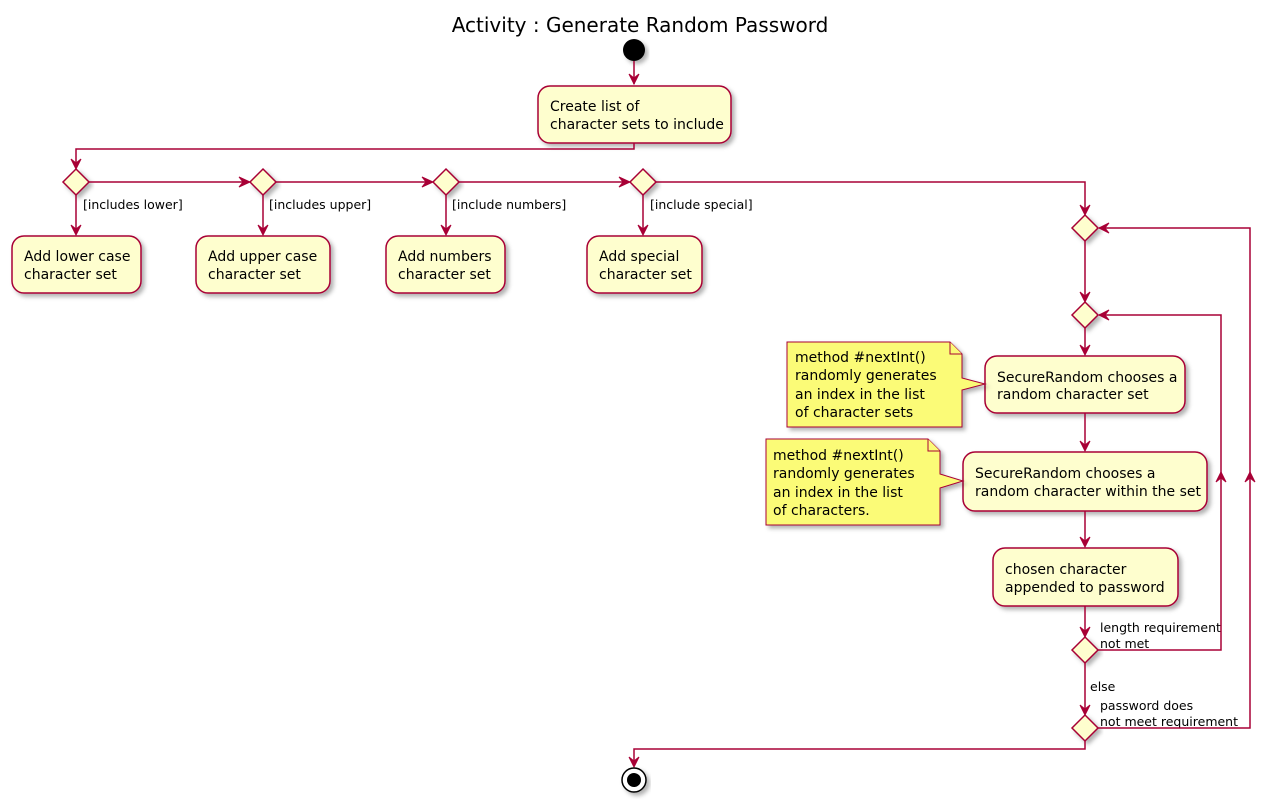  Describe the element at coordinates (1085, 728) in the screenshot. I see `decision-requirement` at that location.